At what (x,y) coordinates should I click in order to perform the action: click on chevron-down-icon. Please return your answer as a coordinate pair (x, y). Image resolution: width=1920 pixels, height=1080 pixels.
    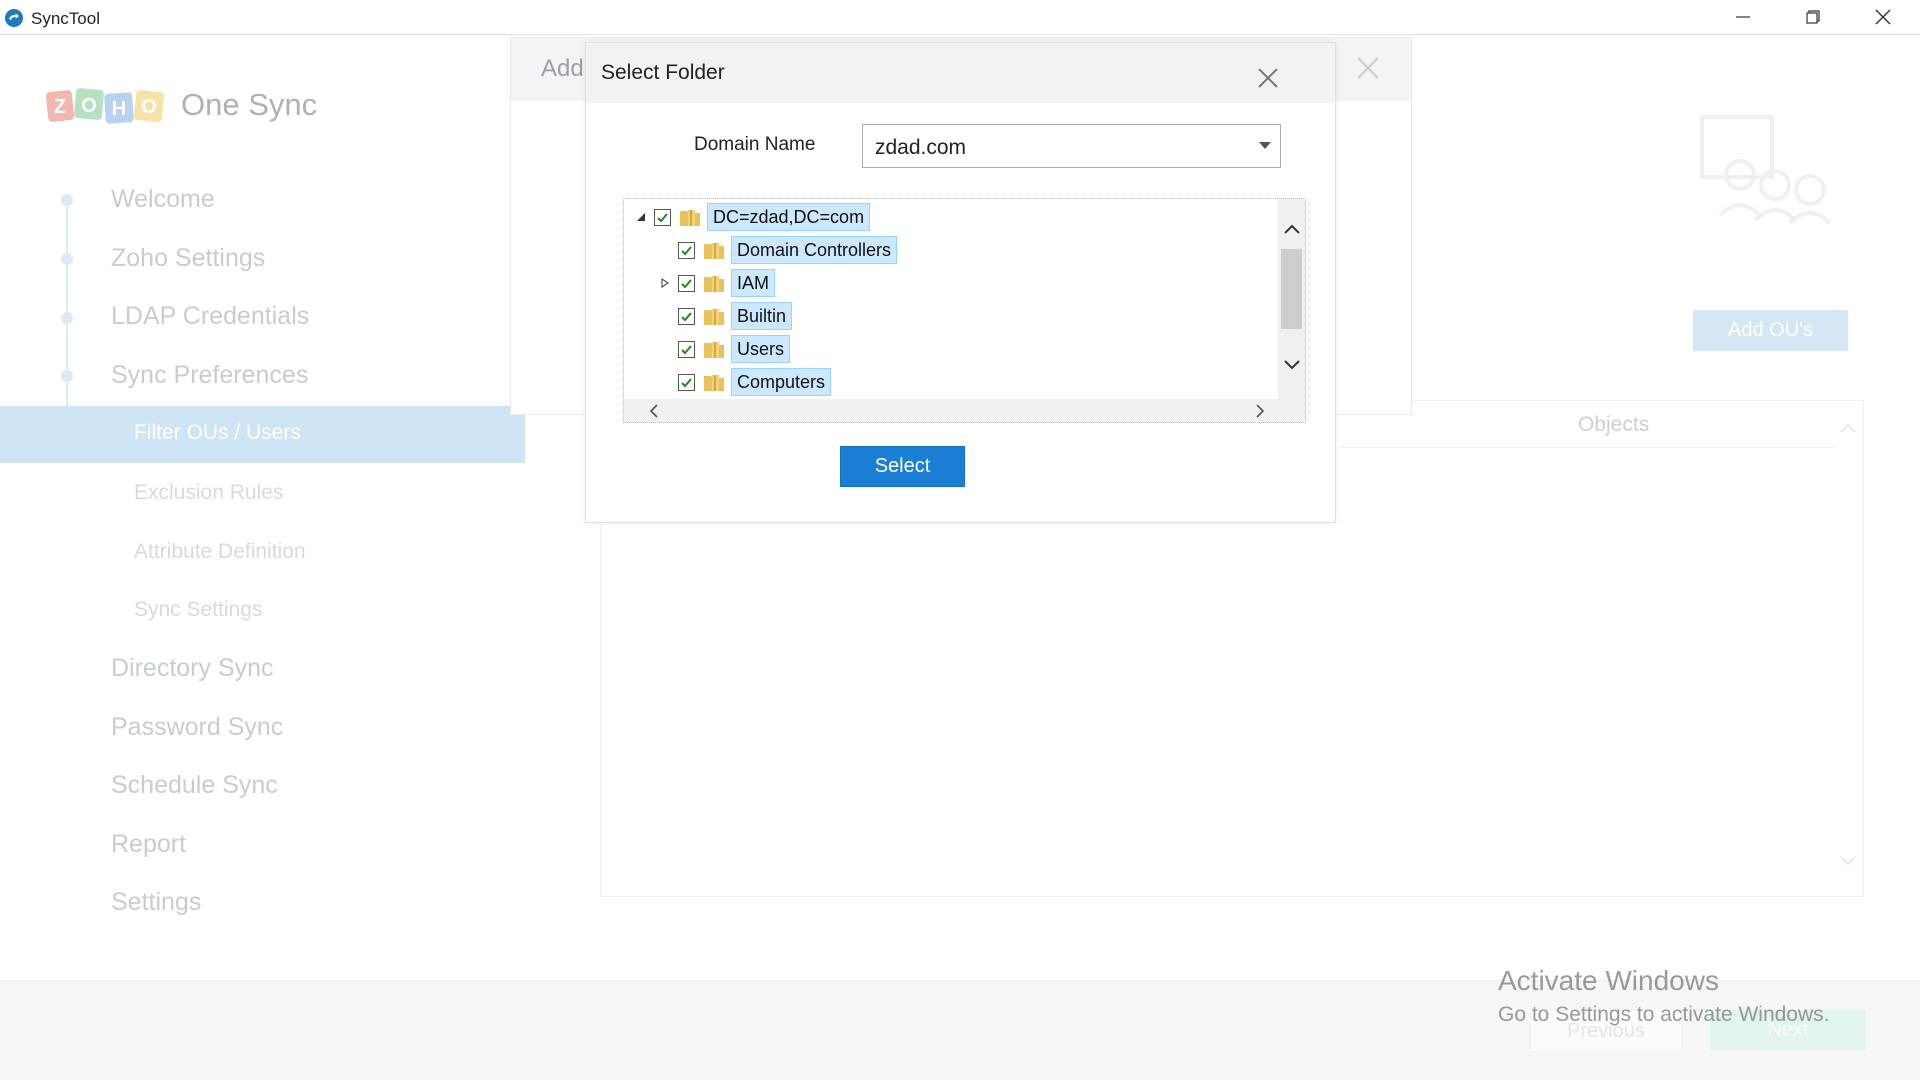
    Looking at the image, I should click on (1848, 861).